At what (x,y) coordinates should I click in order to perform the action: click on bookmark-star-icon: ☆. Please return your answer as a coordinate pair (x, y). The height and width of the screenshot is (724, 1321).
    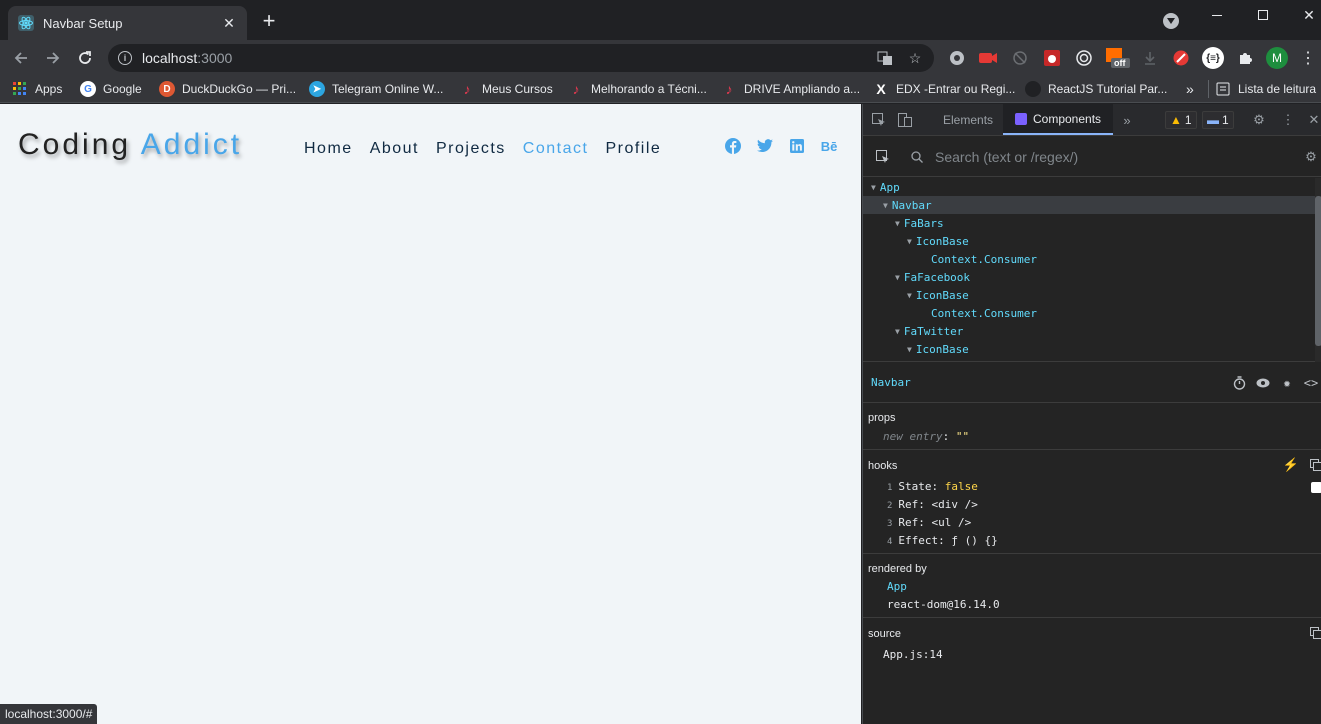
    Looking at the image, I should click on (915, 58).